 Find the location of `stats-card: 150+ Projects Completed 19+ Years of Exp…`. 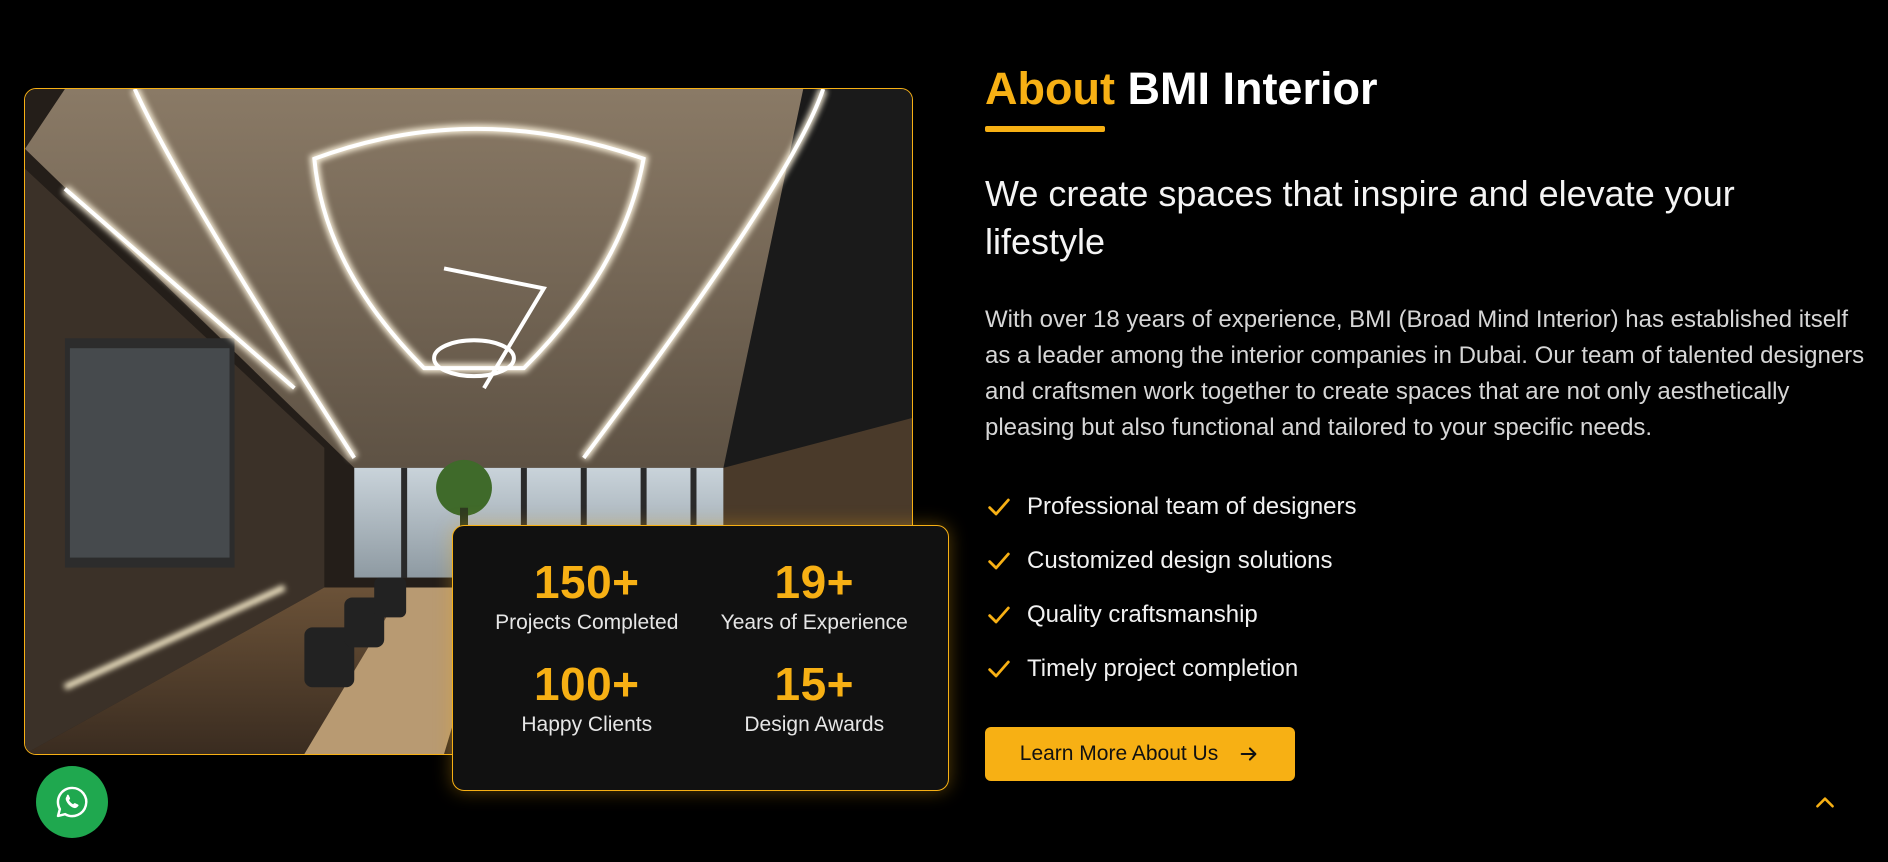

stats-card: 150+ Projects Completed 19+ Years of Exp… is located at coordinates (700, 658).